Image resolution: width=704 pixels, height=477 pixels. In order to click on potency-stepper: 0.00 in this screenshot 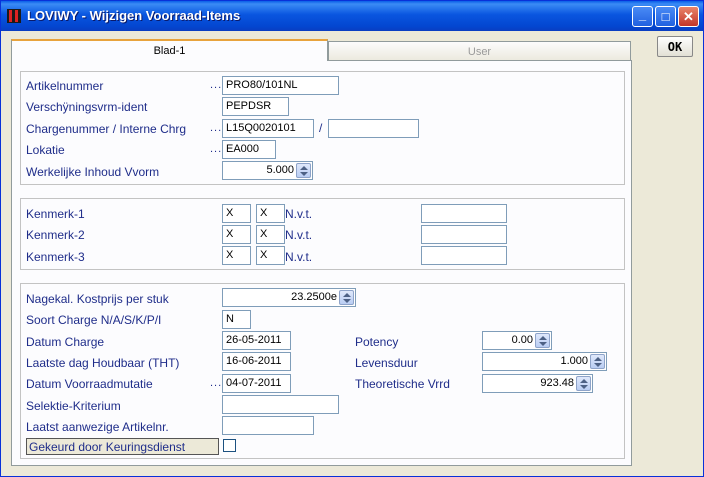, I will do `click(517, 340)`.